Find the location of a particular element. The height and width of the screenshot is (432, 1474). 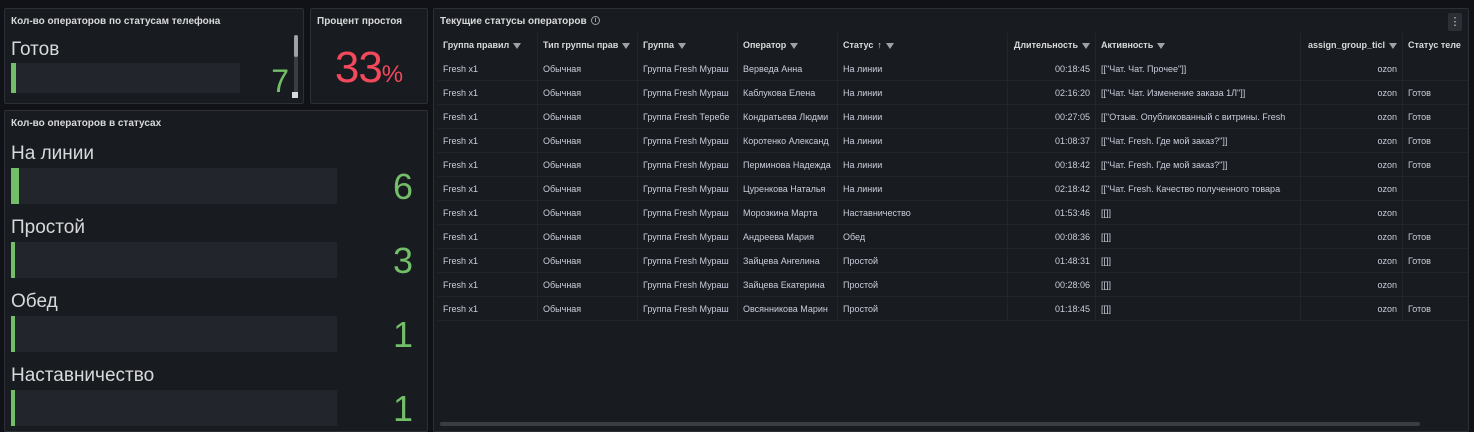

horizontal-scrollbar is located at coordinates (930, 424).